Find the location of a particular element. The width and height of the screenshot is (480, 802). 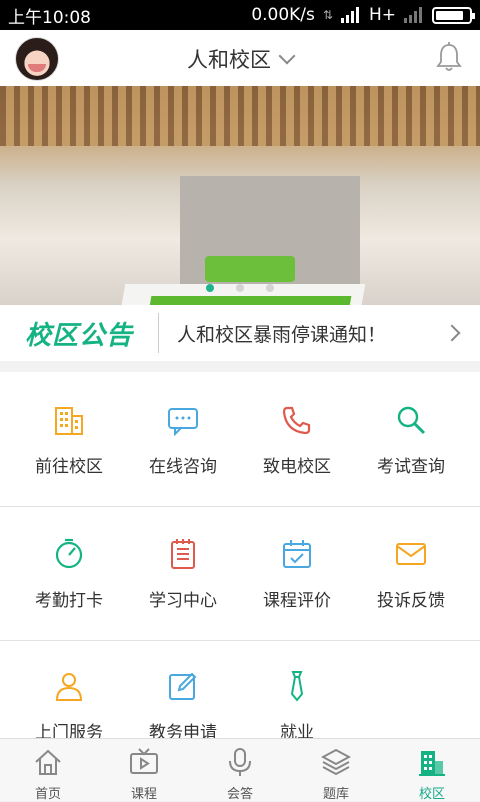

battery-fill is located at coordinates (450, 15).